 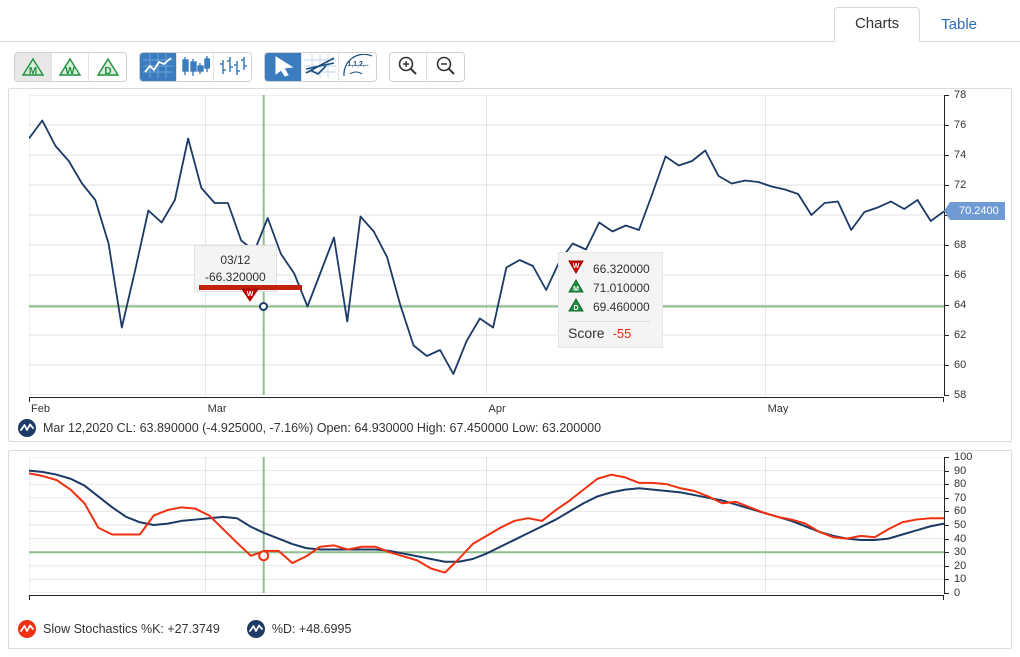 I want to click on price-x-axis-line, so click(x=486, y=397).